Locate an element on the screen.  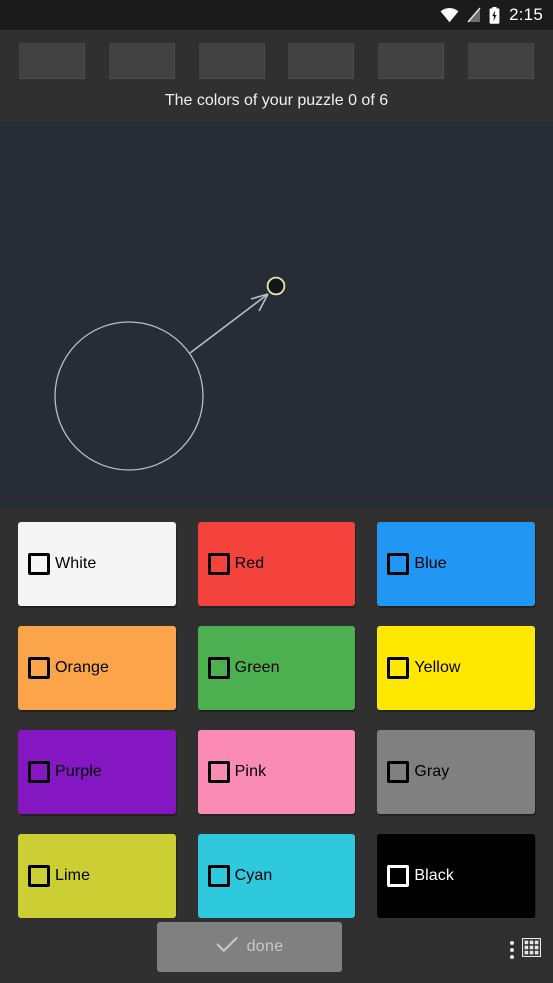
color-tile-gray: Gray is located at coordinates (456, 772).